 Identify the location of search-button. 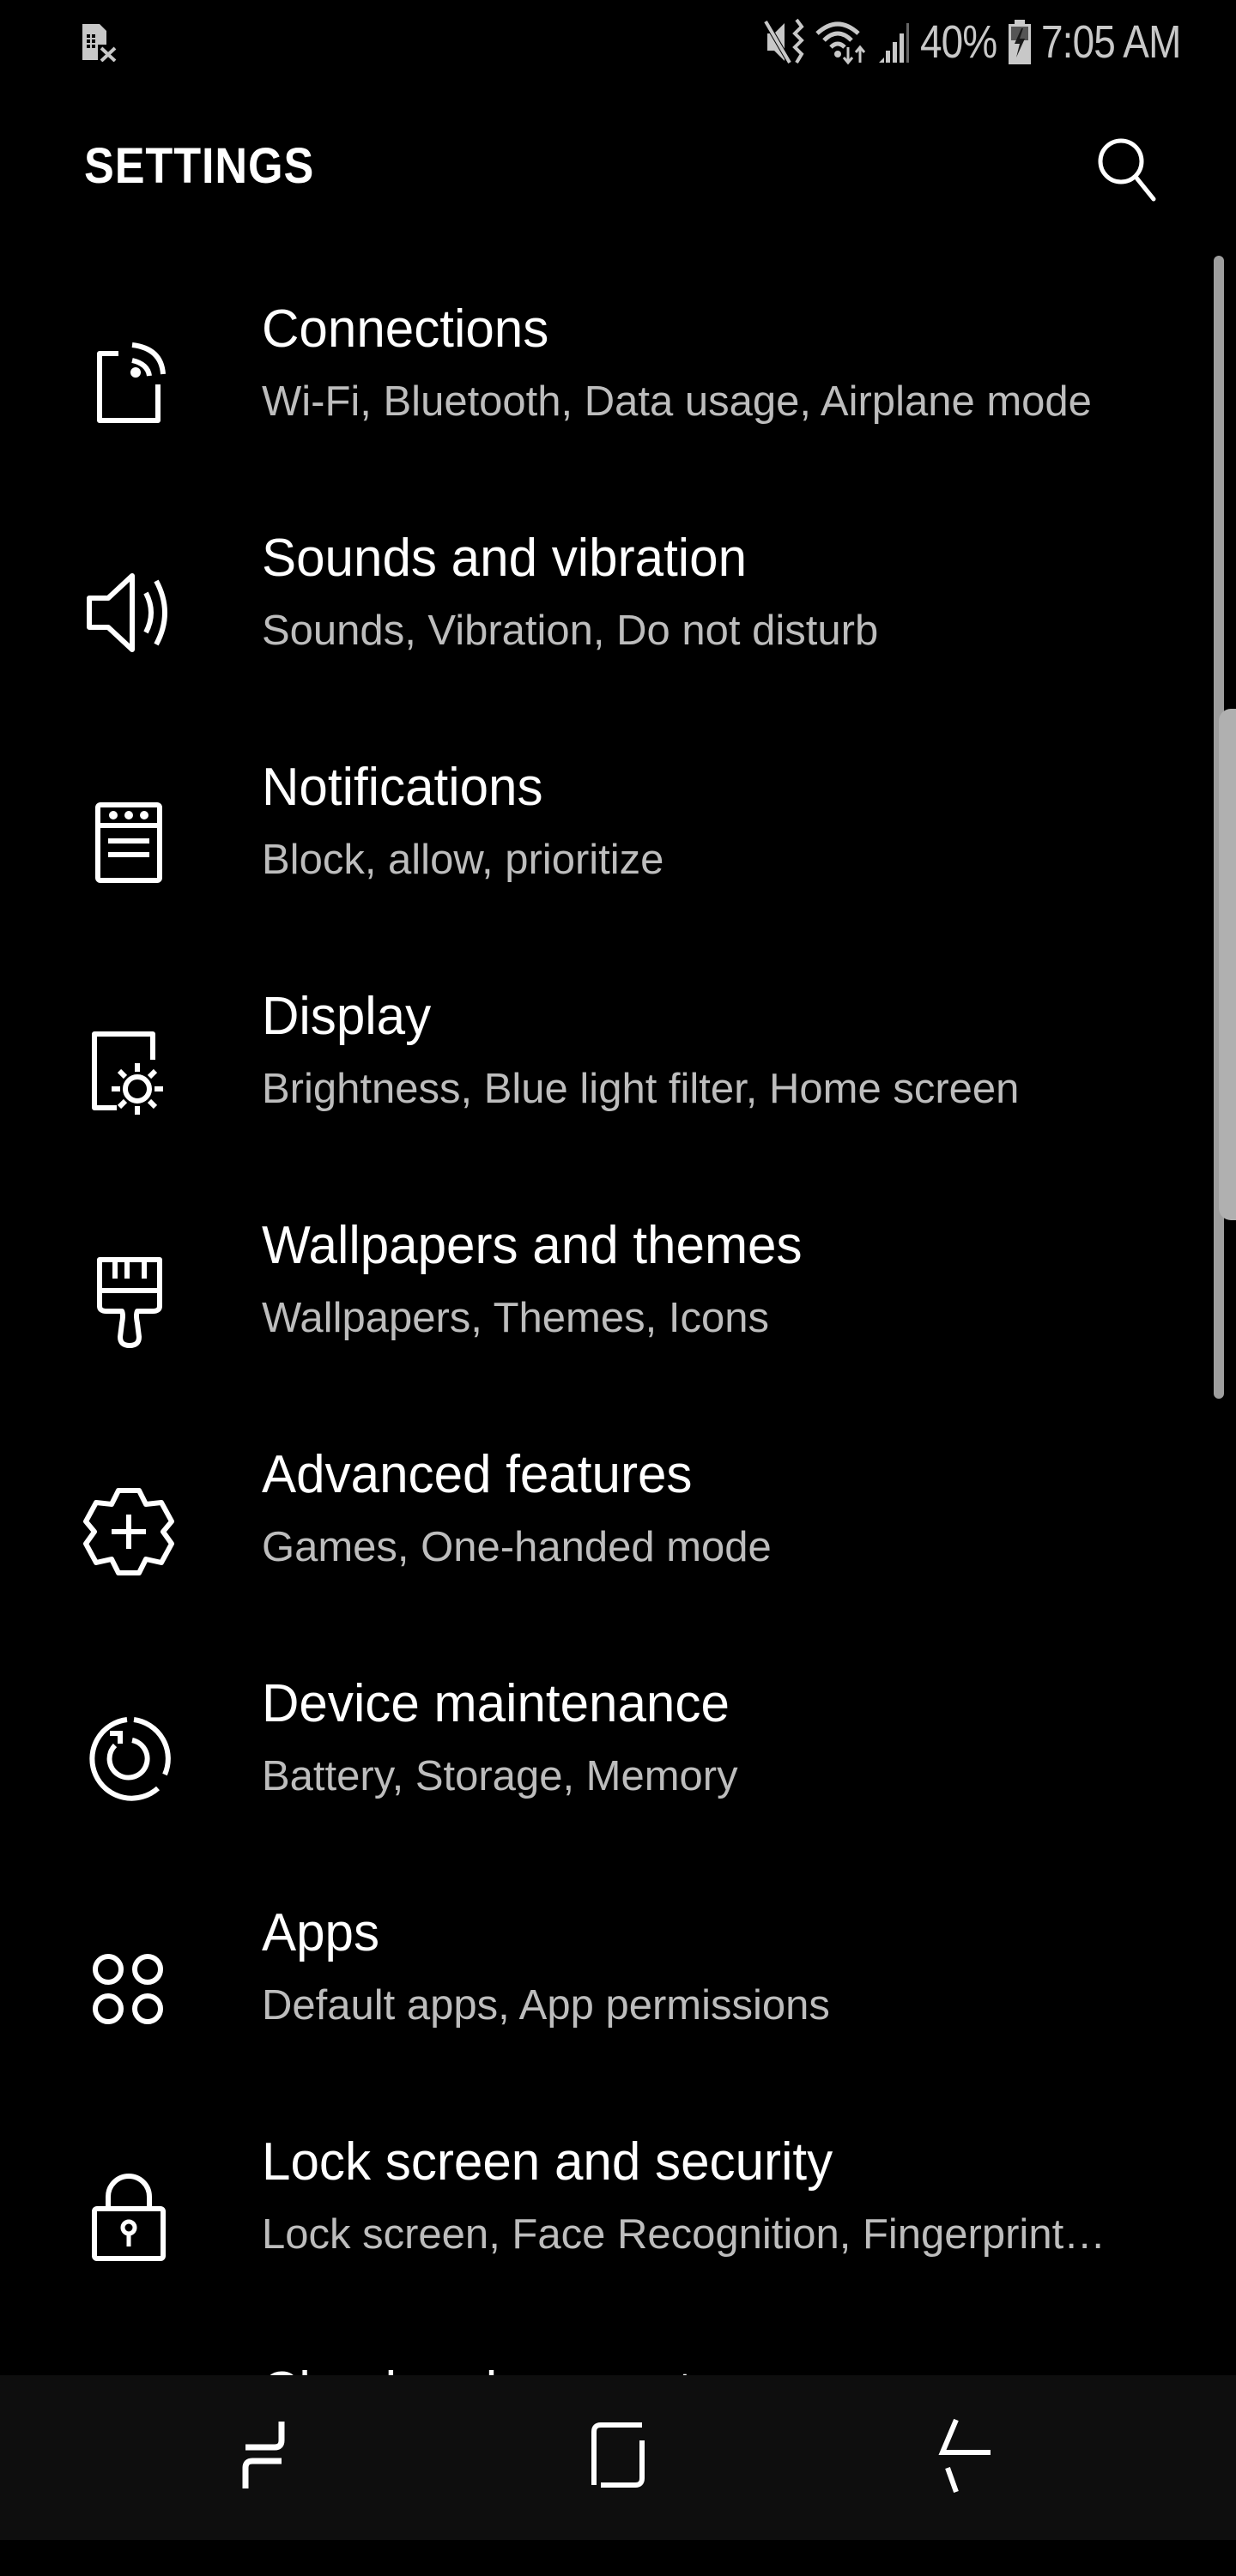
(1126, 168).